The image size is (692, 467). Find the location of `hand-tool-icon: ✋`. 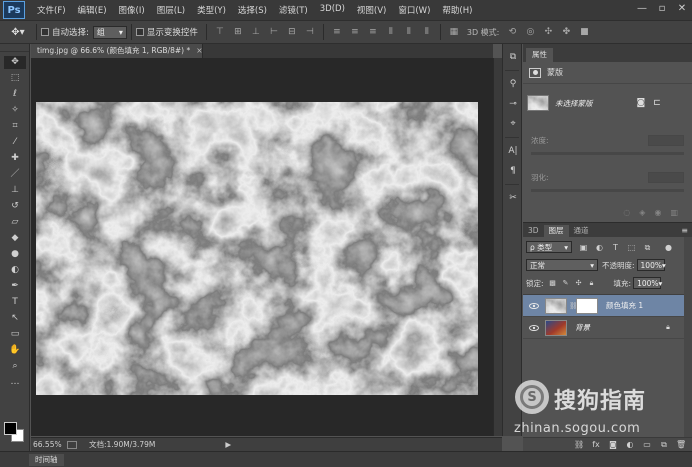

hand-tool-icon: ✋ is located at coordinates (15, 350).